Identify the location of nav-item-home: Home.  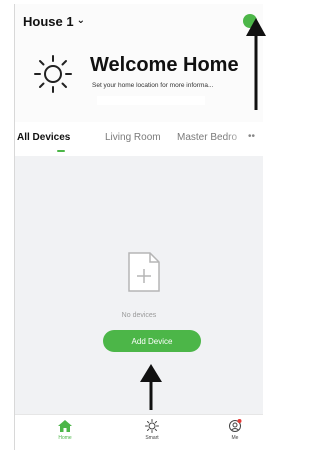
(65, 430).